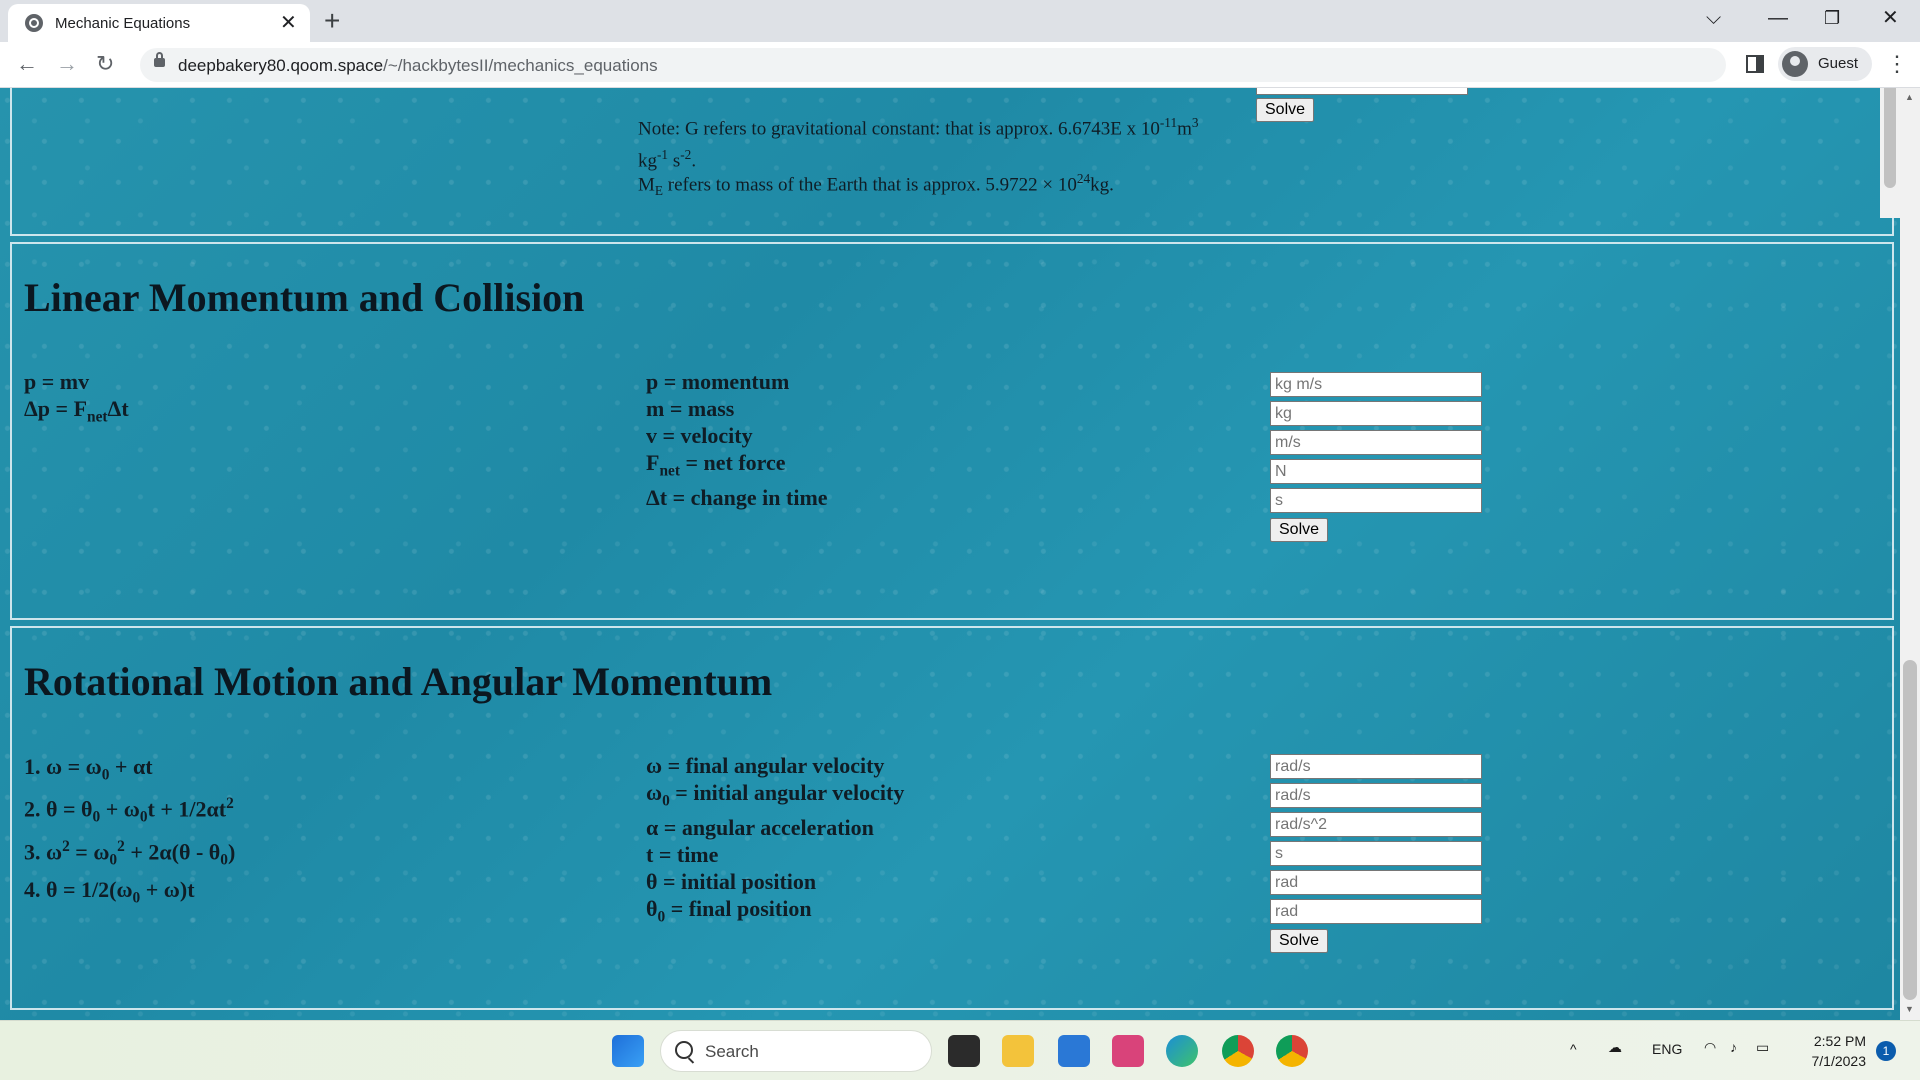 This screenshot has height=1080, width=1920. Describe the element at coordinates (1755, 64) in the screenshot. I see `side-panel-icon` at that location.